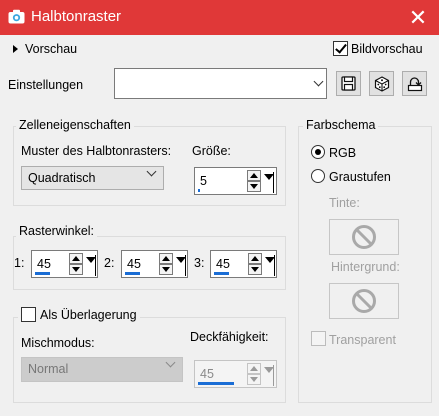 Image resolution: width=439 pixels, height=416 pixels. Describe the element at coordinates (235, 181) in the screenshot. I see `groesse-spinbox: 5` at that location.